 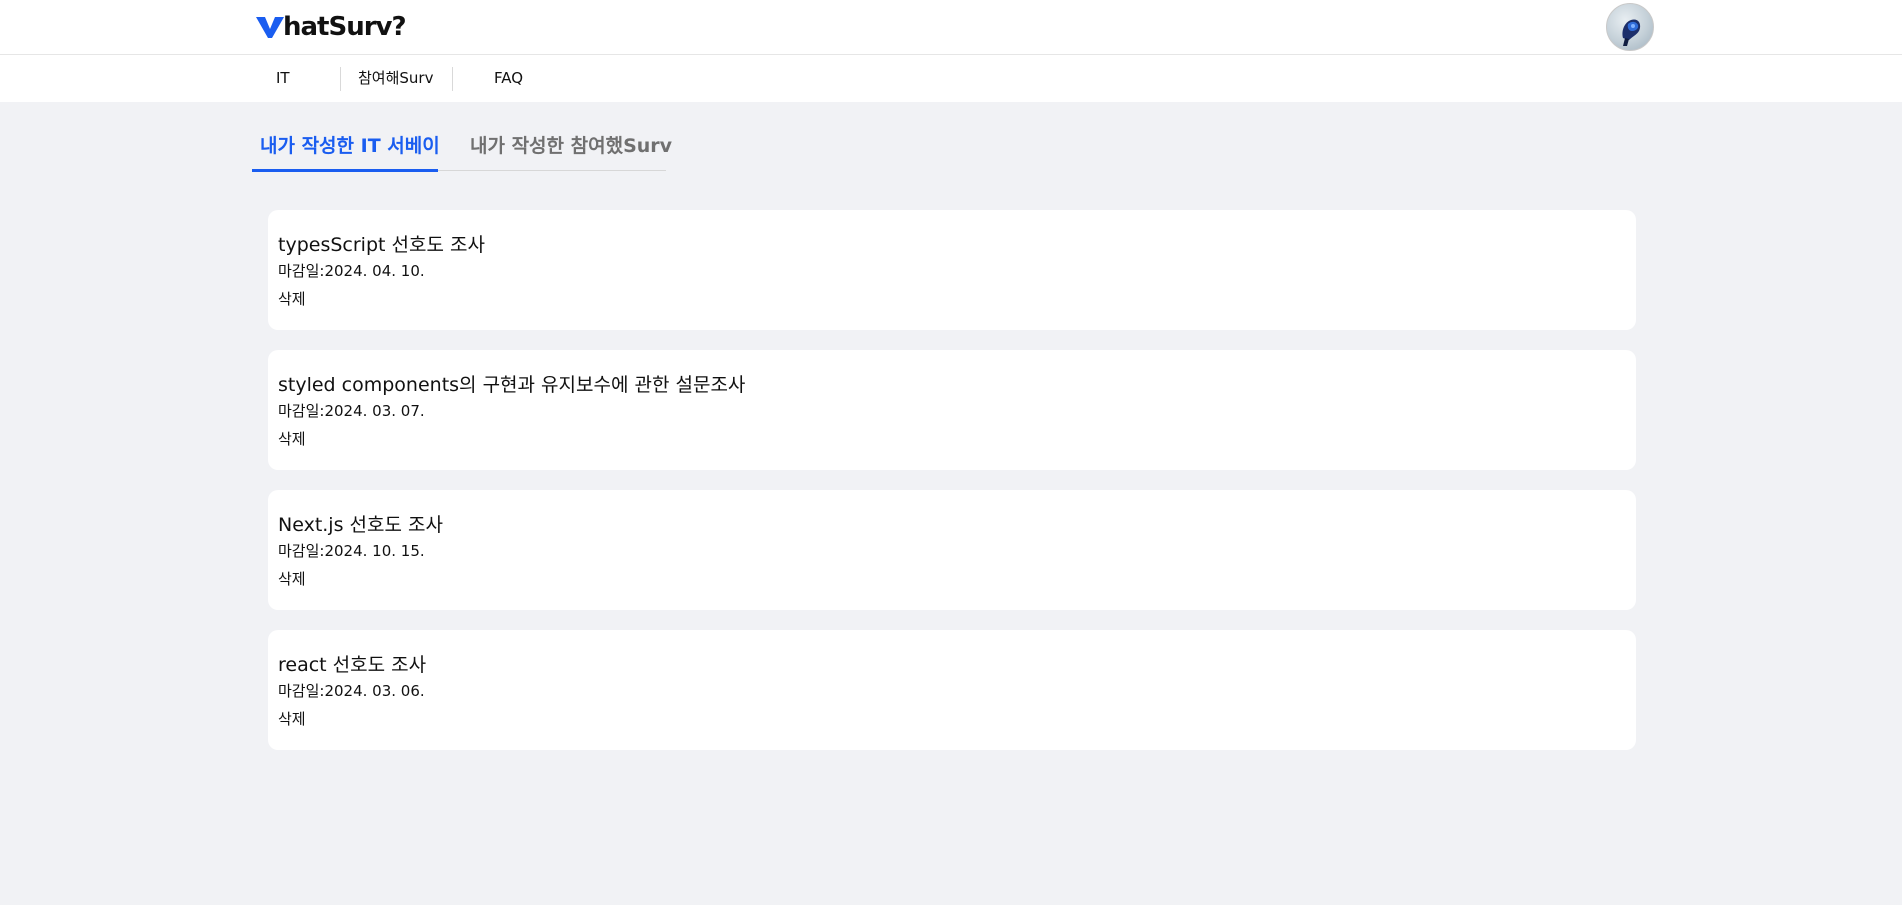 What do you see at coordinates (952, 270) in the screenshot?
I see `survey-card: typesScript 선호도 조사 마감일:2024. 04. 10. 삭제` at bounding box center [952, 270].